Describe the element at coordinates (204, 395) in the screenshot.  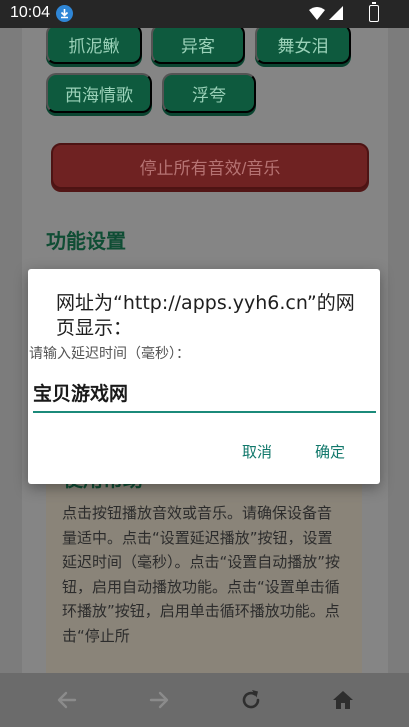
I see `delay-input` at that location.